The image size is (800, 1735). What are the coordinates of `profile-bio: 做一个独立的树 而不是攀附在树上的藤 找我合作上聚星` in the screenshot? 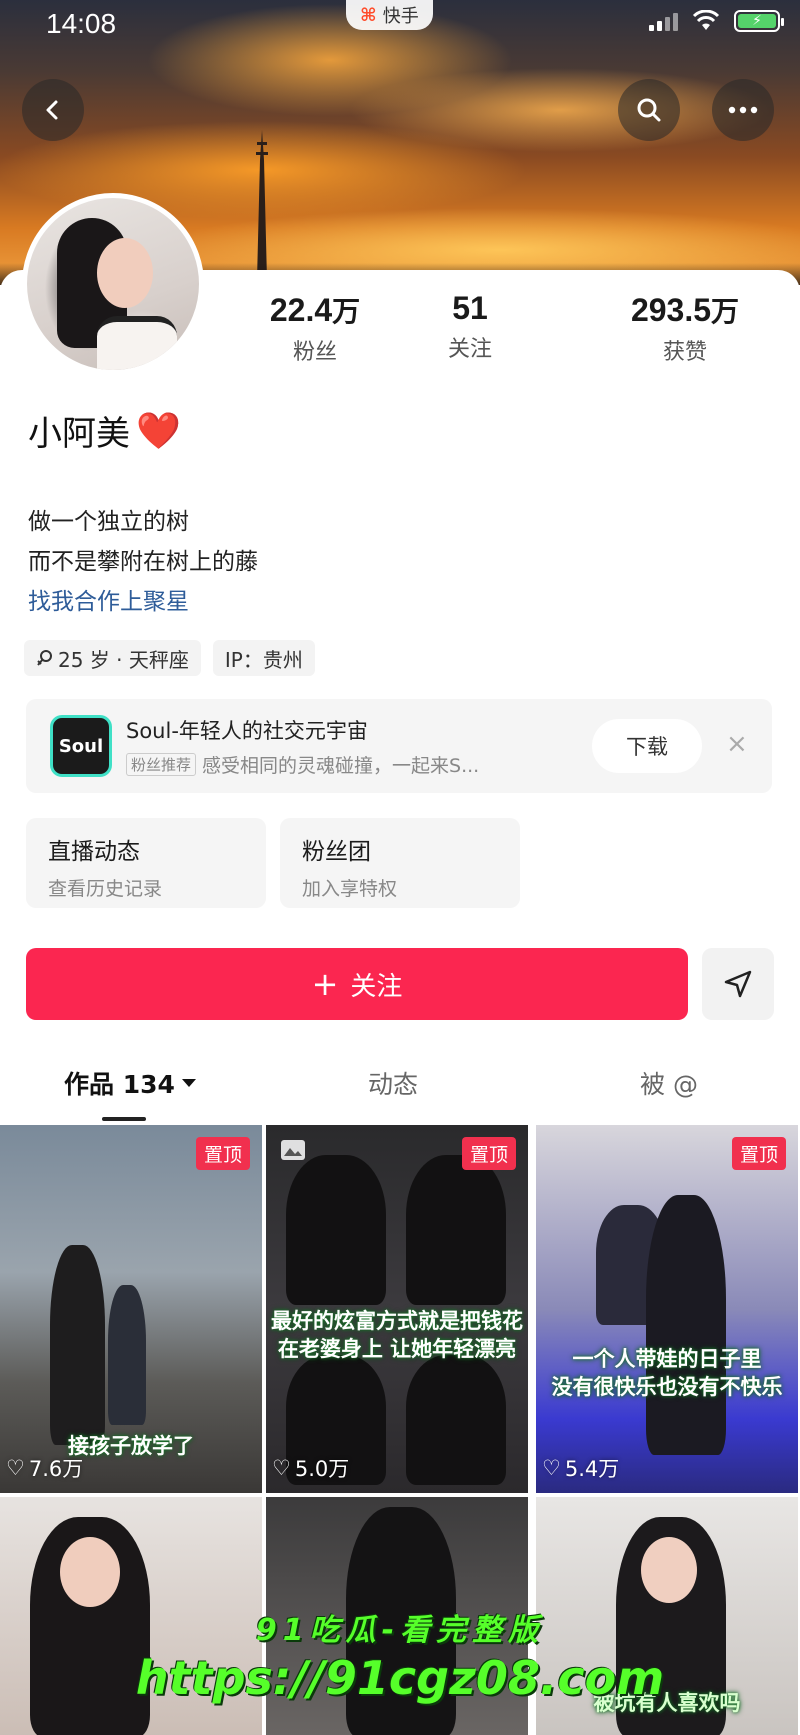 It's located at (143, 562).